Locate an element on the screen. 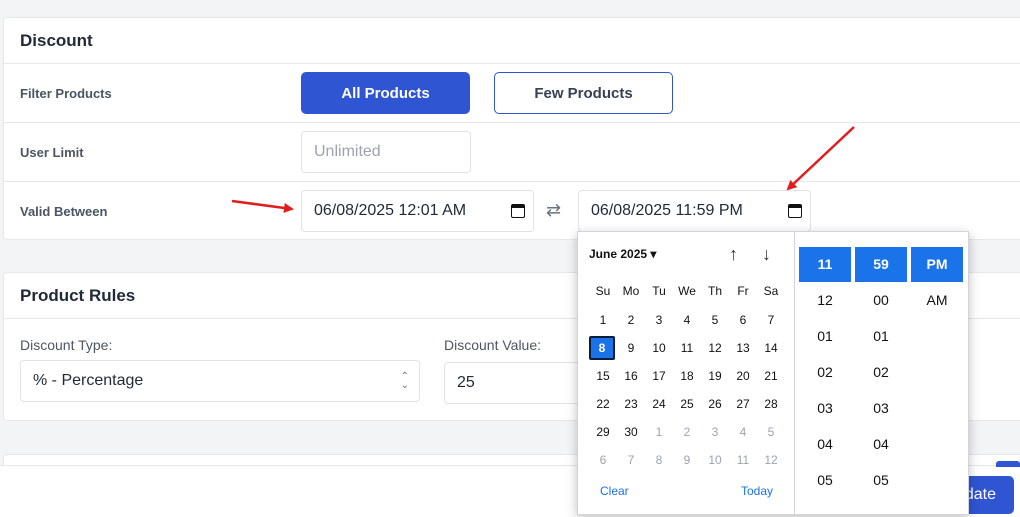 This screenshot has height=517, width=1020. minute-option: 05 is located at coordinates (881, 480).